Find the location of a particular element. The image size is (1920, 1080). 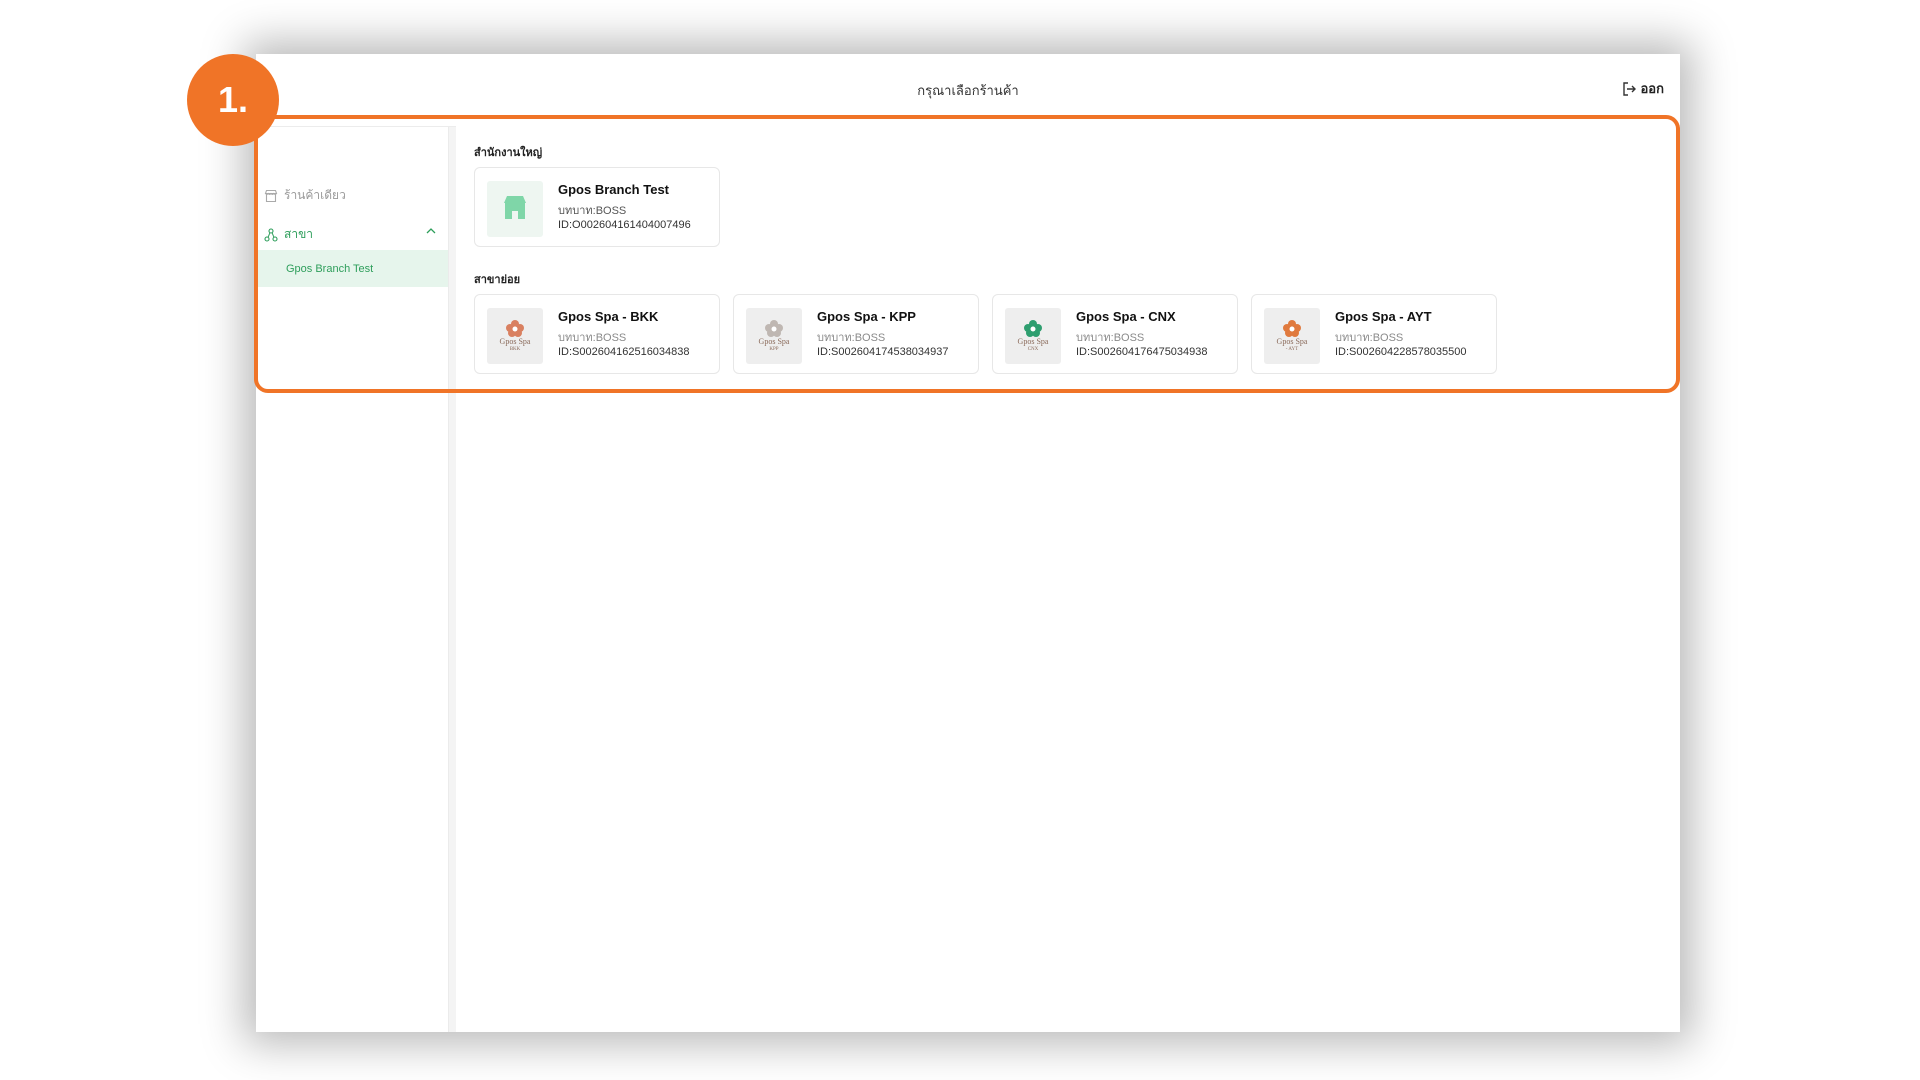

page-title: กรุณาเลือกร้านค้า is located at coordinates (968, 90).